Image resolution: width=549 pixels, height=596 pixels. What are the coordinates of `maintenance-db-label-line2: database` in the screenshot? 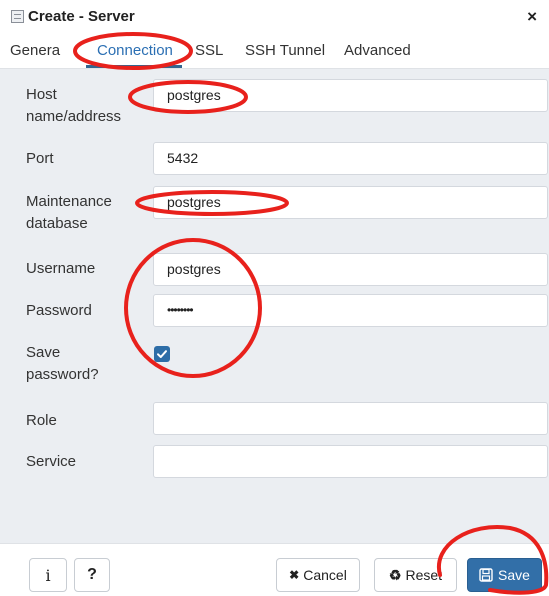 It's located at (57, 223).